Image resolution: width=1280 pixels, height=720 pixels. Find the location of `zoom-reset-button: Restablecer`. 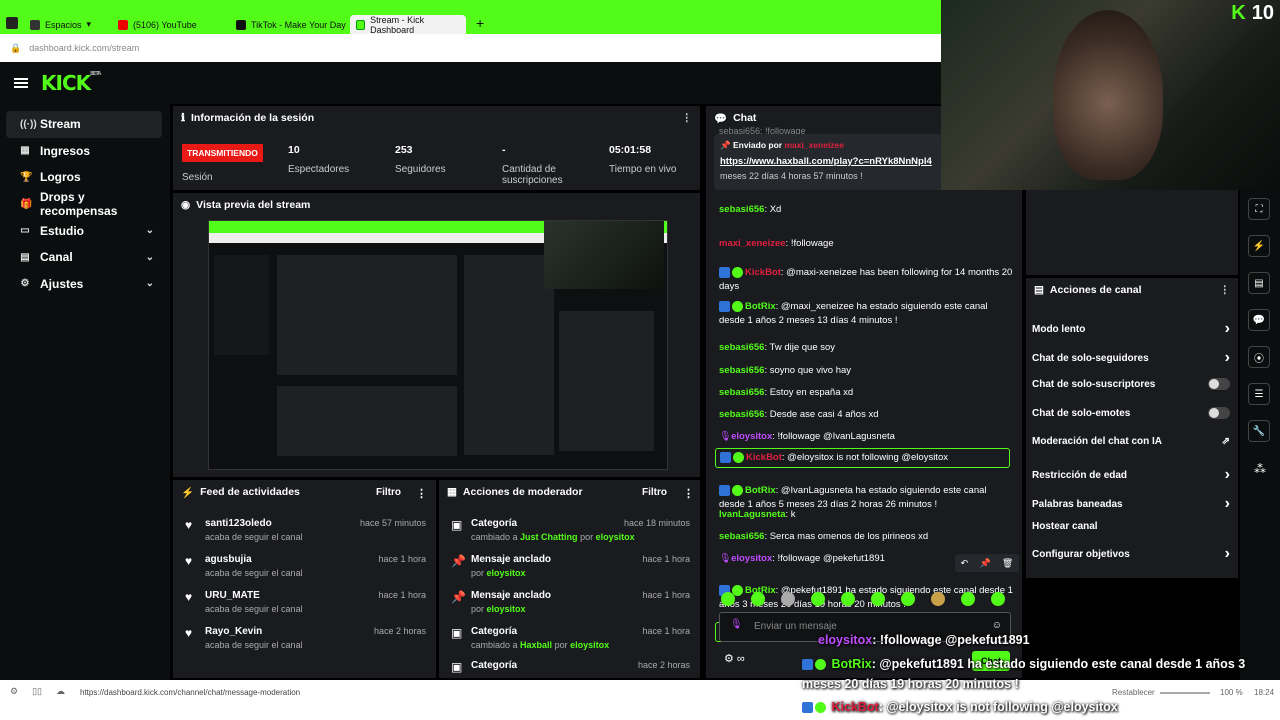

zoom-reset-button: Restablecer is located at coordinates (1133, 692).